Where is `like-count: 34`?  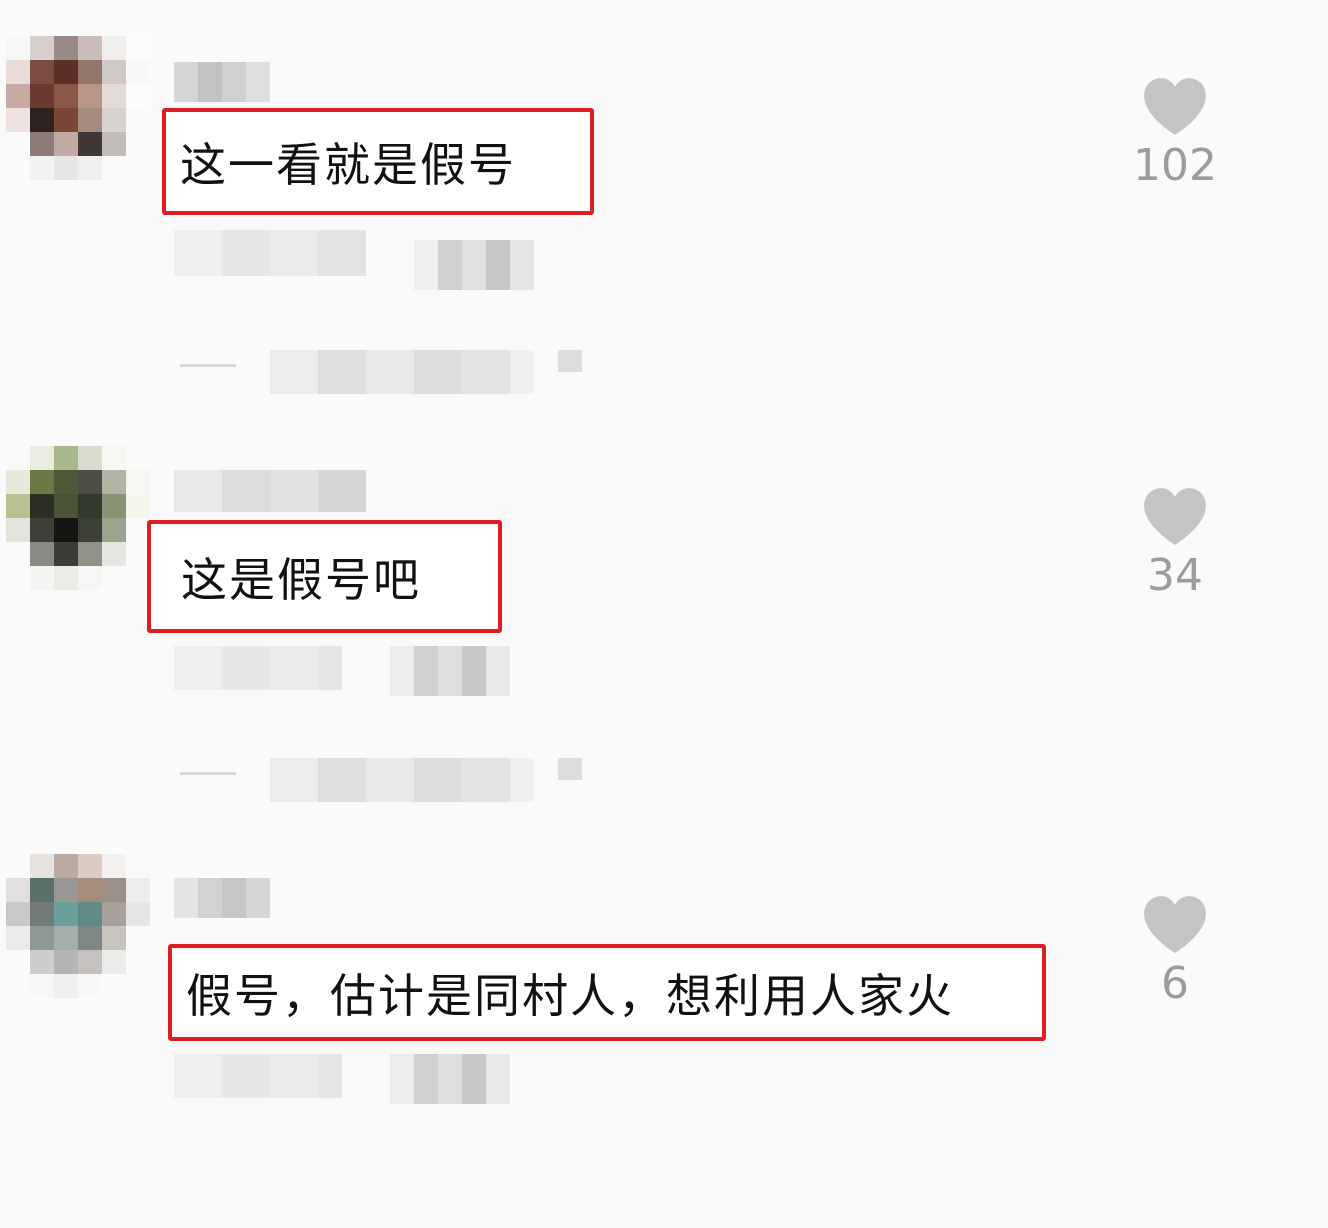 like-count: 34 is located at coordinates (1175, 575).